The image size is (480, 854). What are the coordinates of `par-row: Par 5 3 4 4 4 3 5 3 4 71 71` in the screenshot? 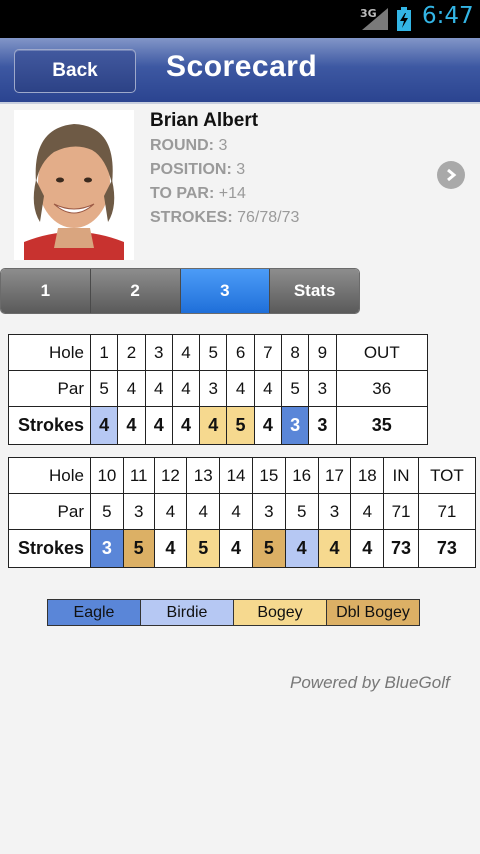 It's located at (242, 511).